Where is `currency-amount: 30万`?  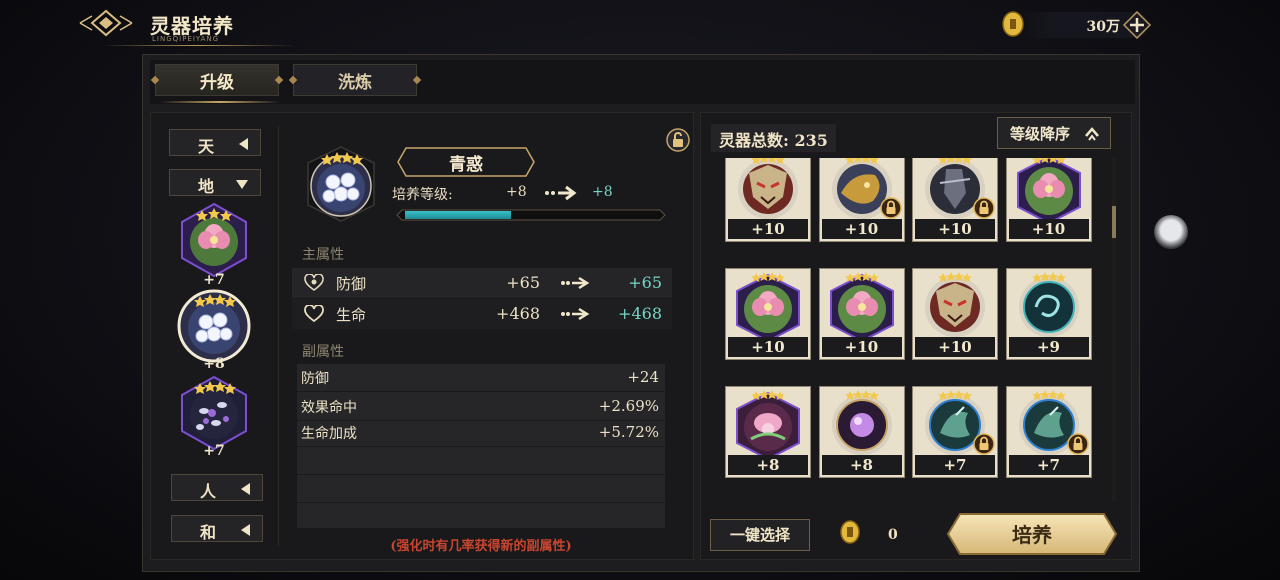 currency-amount: 30万 is located at coordinates (1103, 27).